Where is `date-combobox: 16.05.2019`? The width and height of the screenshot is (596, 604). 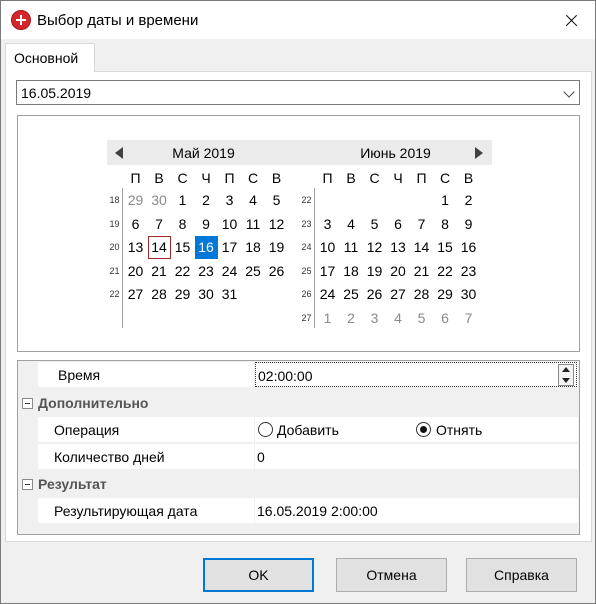
date-combobox: 16.05.2019 is located at coordinates (298, 92).